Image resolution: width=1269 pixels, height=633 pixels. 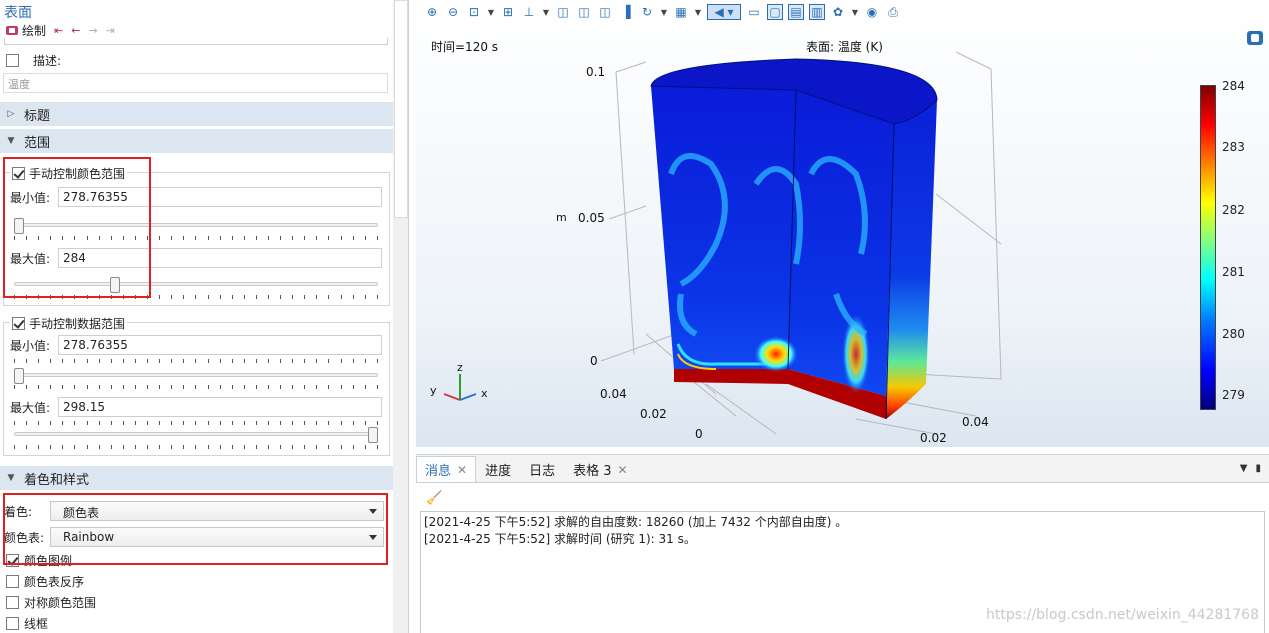 What do you see at coordinates (838, 12) in the screenshot?
I see `reset-icon: ✿` at bounding box center [838, 12].